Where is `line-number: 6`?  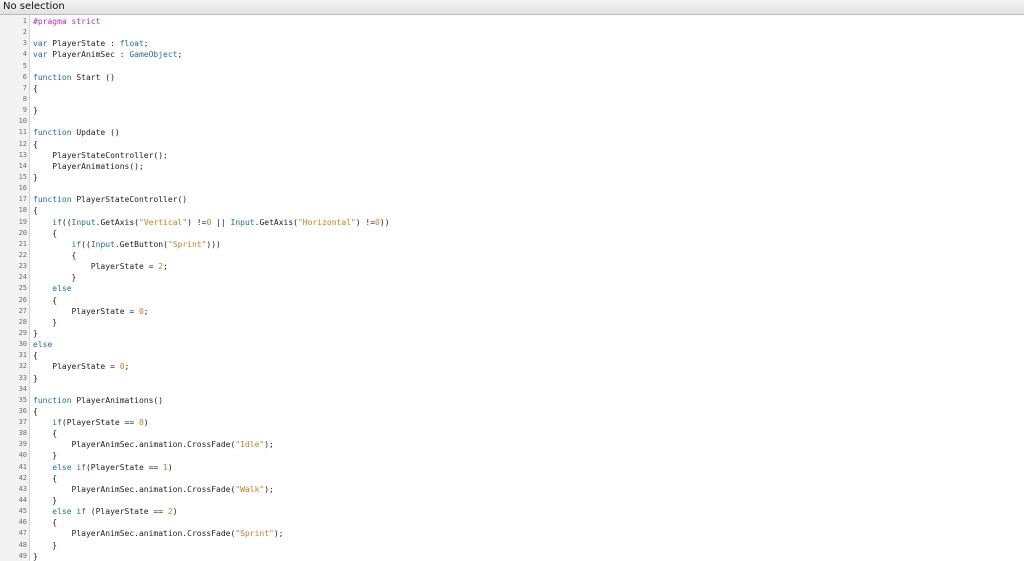
line-number: 6 is located at coordinates (24, 76).